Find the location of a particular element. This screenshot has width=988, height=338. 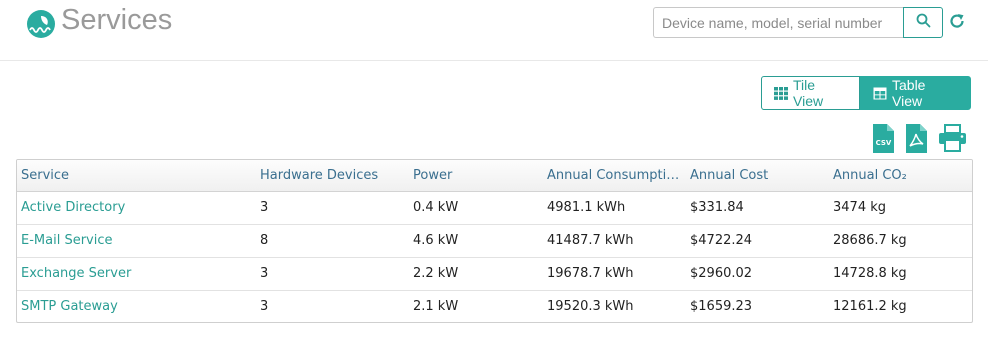

column-header-hardware-devices: Hardware Devices is located at coordinates (332, 176).